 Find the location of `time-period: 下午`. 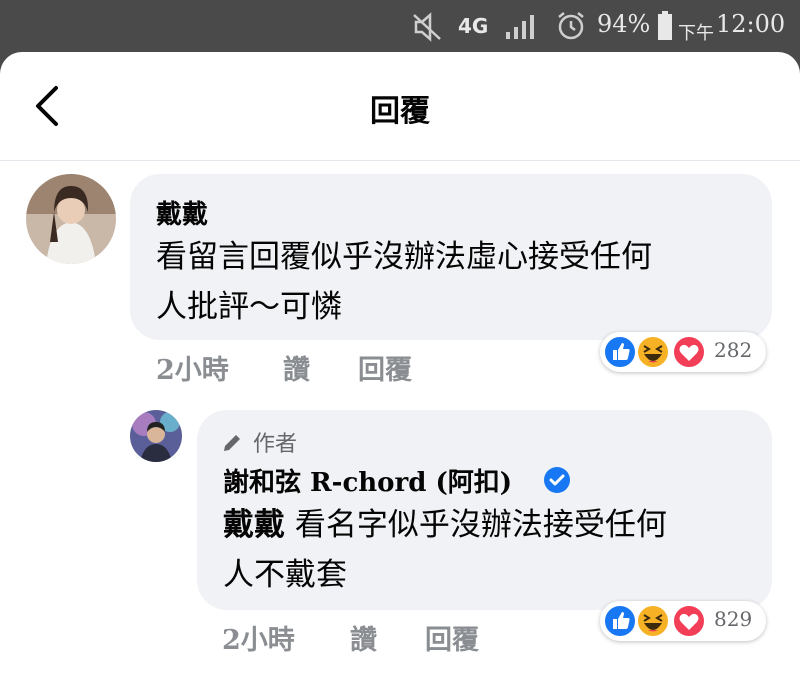

time-period: 下午 is located at coordinates (696, 33).